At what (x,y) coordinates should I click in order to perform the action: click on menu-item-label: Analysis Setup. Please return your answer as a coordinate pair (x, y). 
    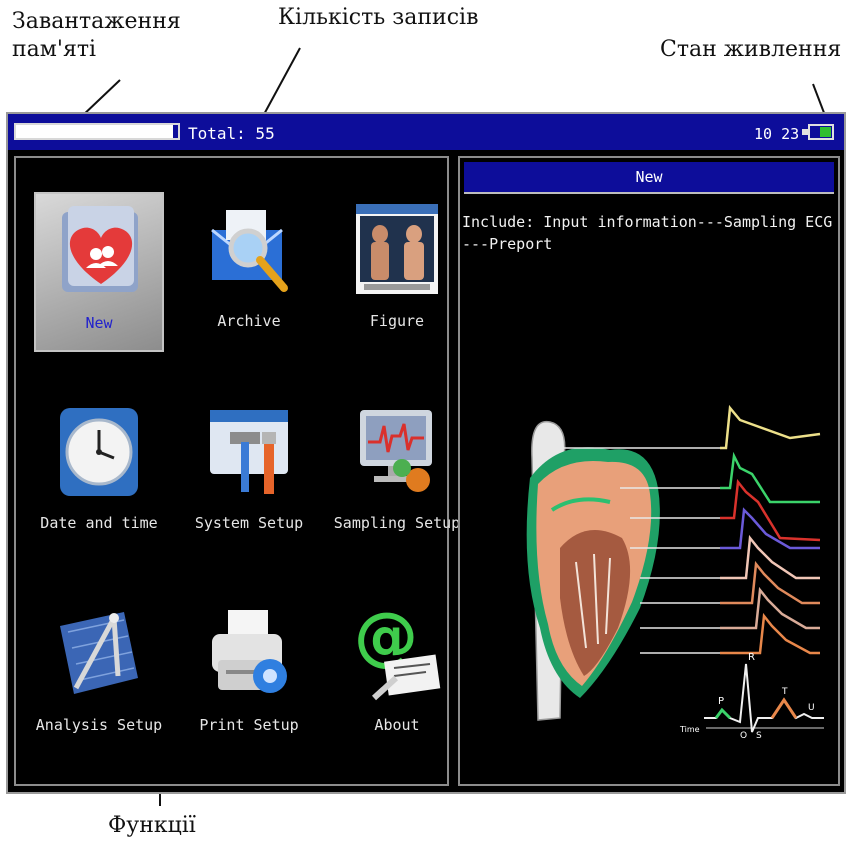
    Looking at the image, I should click on (99, 725).